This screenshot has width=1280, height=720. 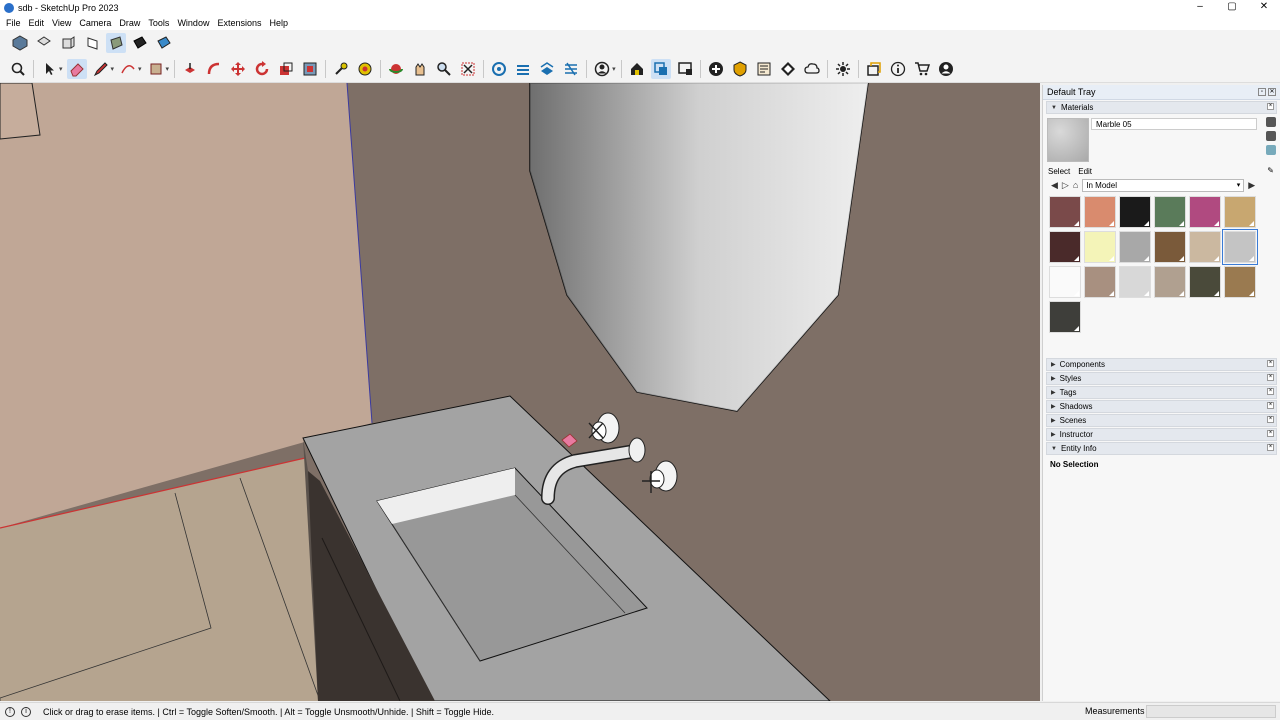 I want to click on select-arrow-icon, so click(x=49, y=69).